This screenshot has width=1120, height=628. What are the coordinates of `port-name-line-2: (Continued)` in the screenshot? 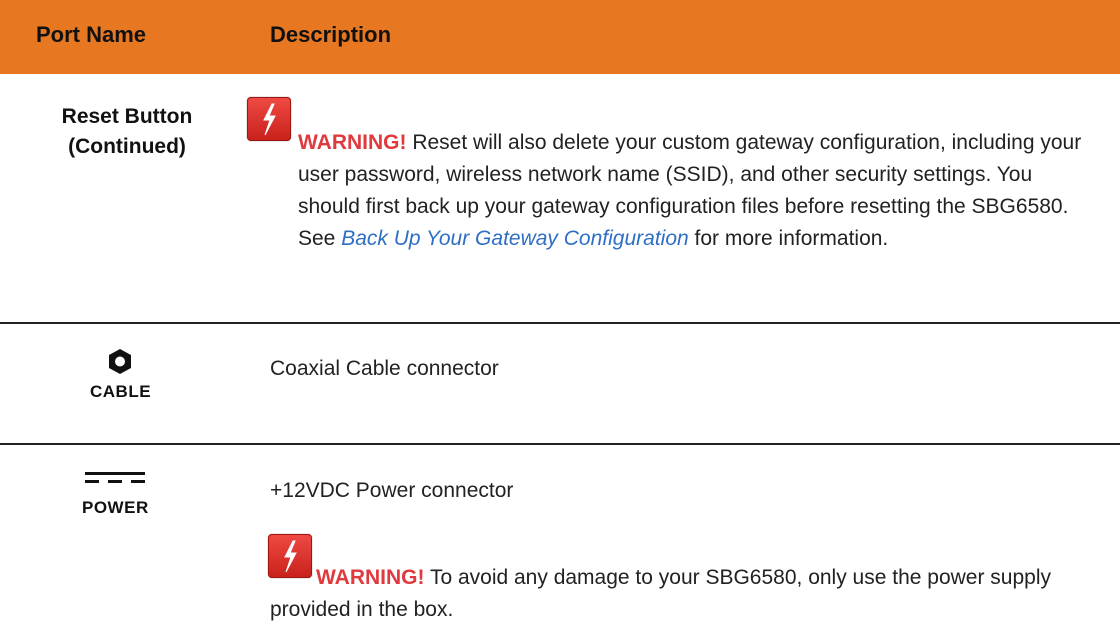 It's located at (127, 146).